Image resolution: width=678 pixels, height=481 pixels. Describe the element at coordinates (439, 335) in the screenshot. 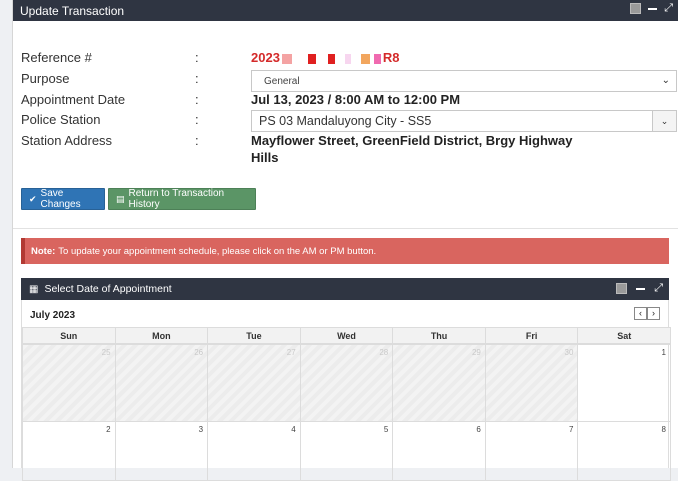

I see `weekday-header: Thu` at that location.